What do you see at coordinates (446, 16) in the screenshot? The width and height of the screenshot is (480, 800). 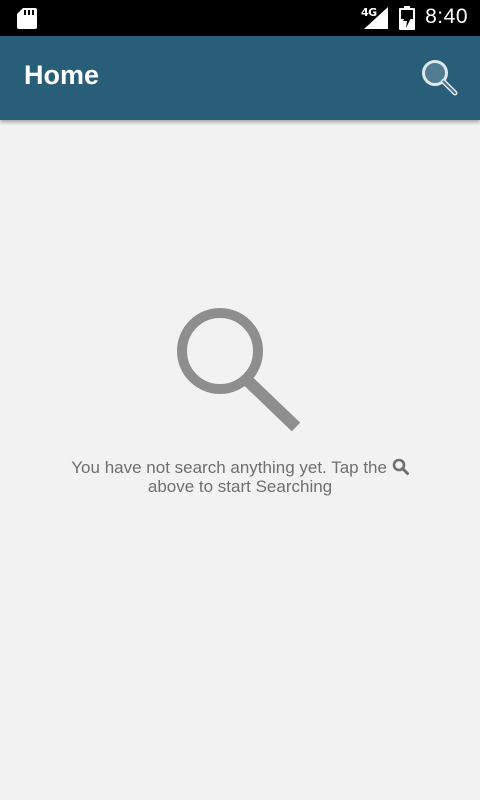 I see `status-clock: 8:40` at bounding box center [446, 16].